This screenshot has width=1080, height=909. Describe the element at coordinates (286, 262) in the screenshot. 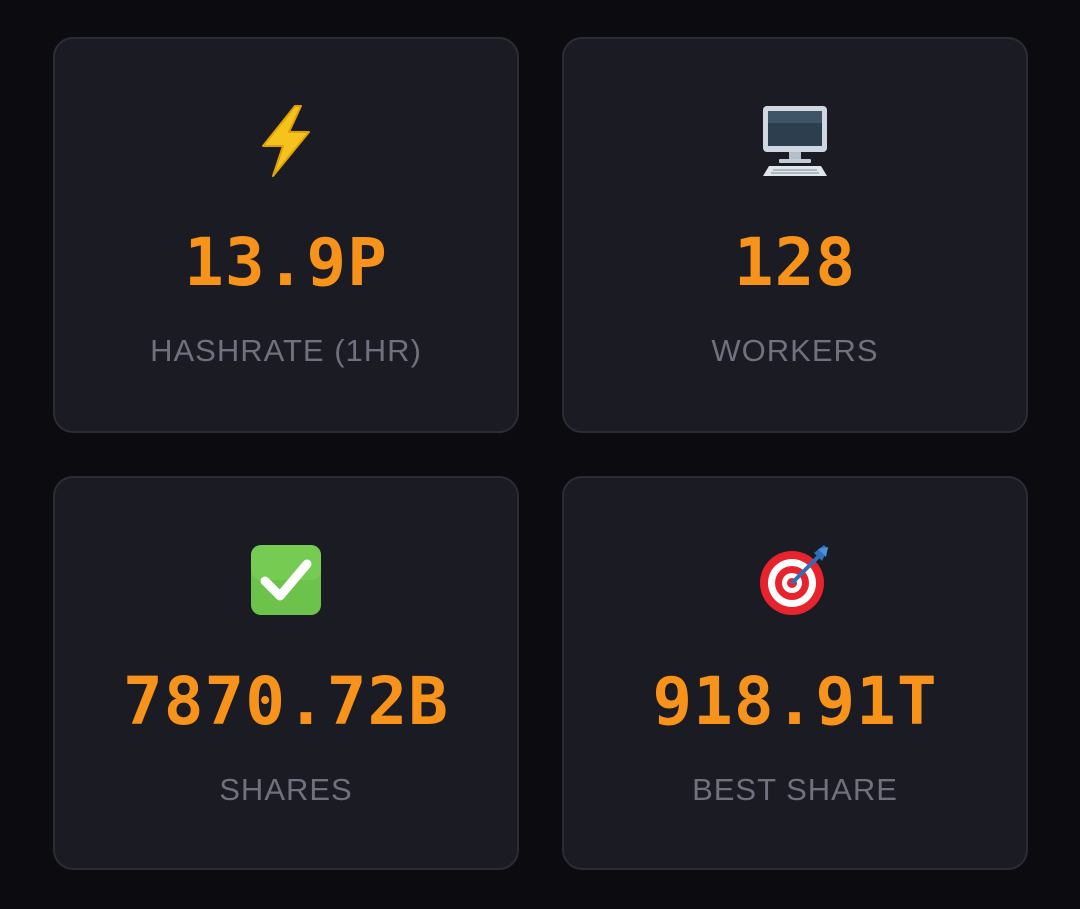

I see `hashrate-value: 13.9P` at that location.